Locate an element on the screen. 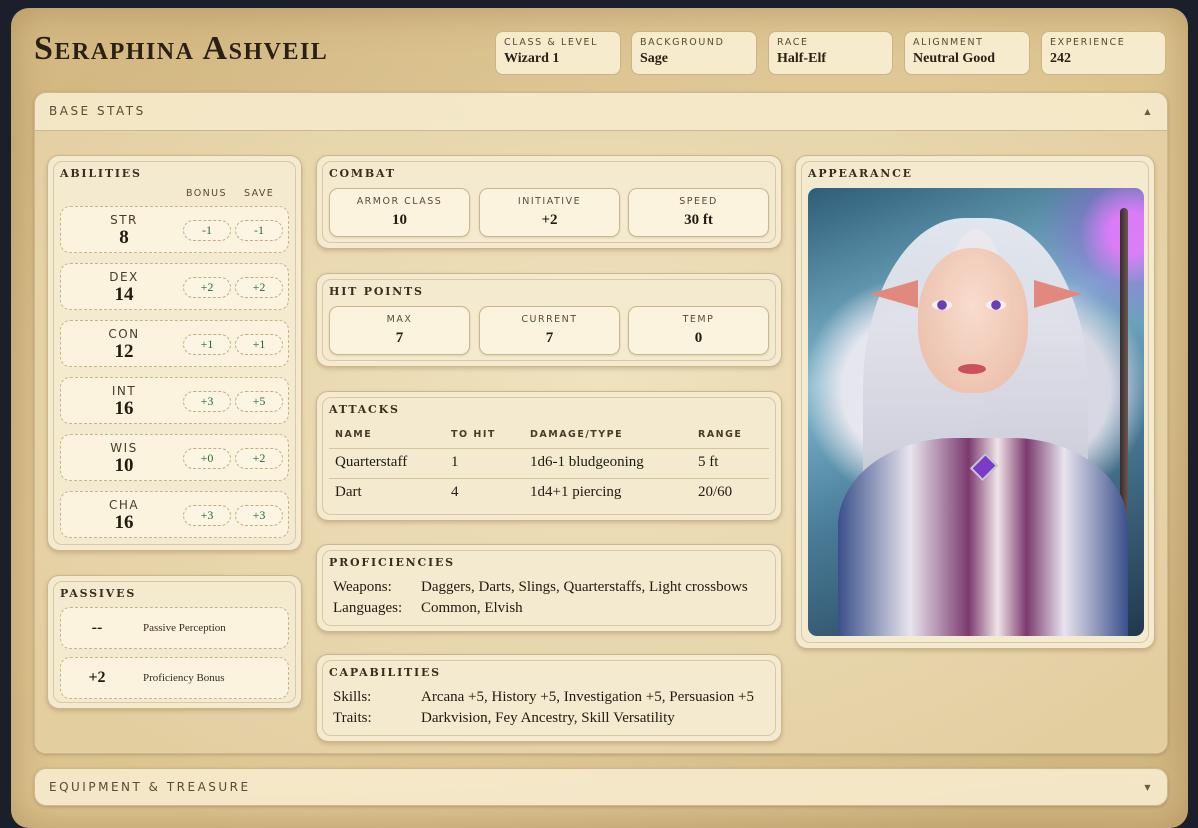 The width and height of the screenshot is (1198, 828). proficiencies-title: Proficiencies is located at coordinates (392, 562).